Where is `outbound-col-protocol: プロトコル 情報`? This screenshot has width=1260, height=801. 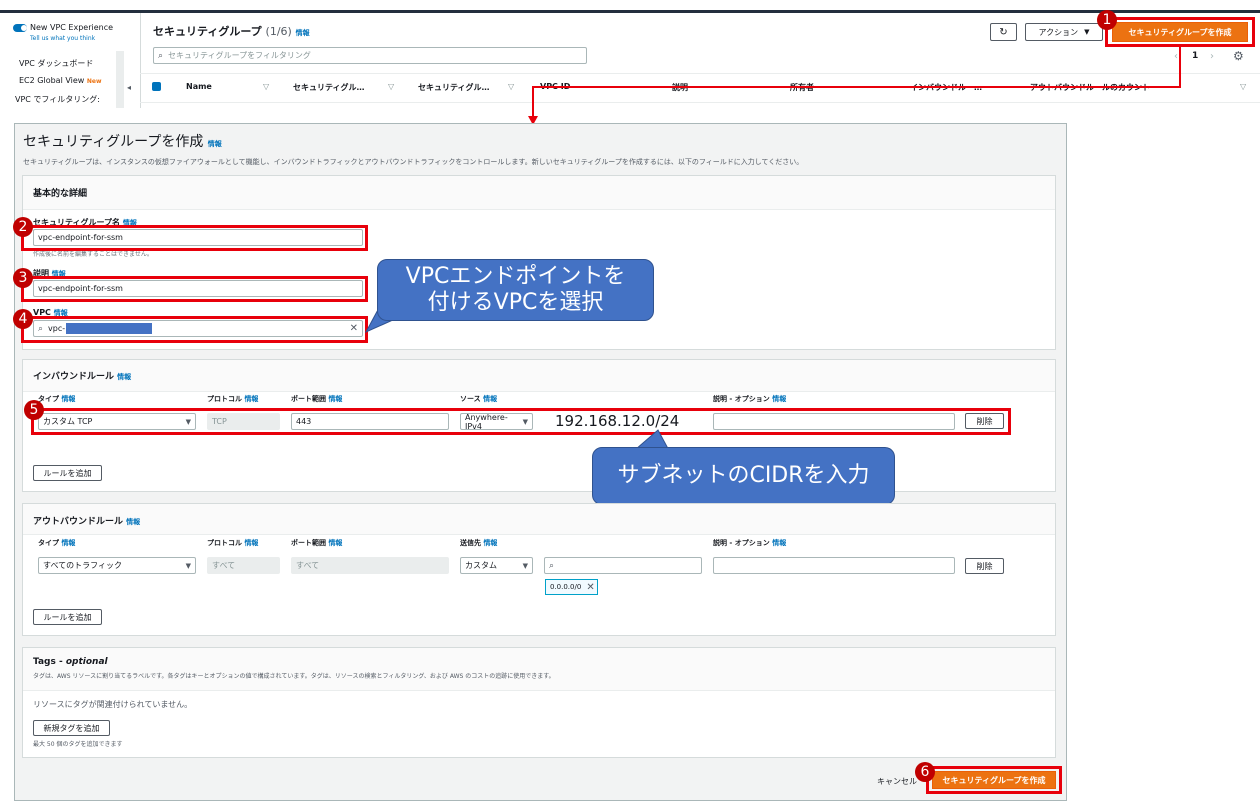 outbound-col-protocol: プロトコル 情報 is located at coordinates (232, 543).